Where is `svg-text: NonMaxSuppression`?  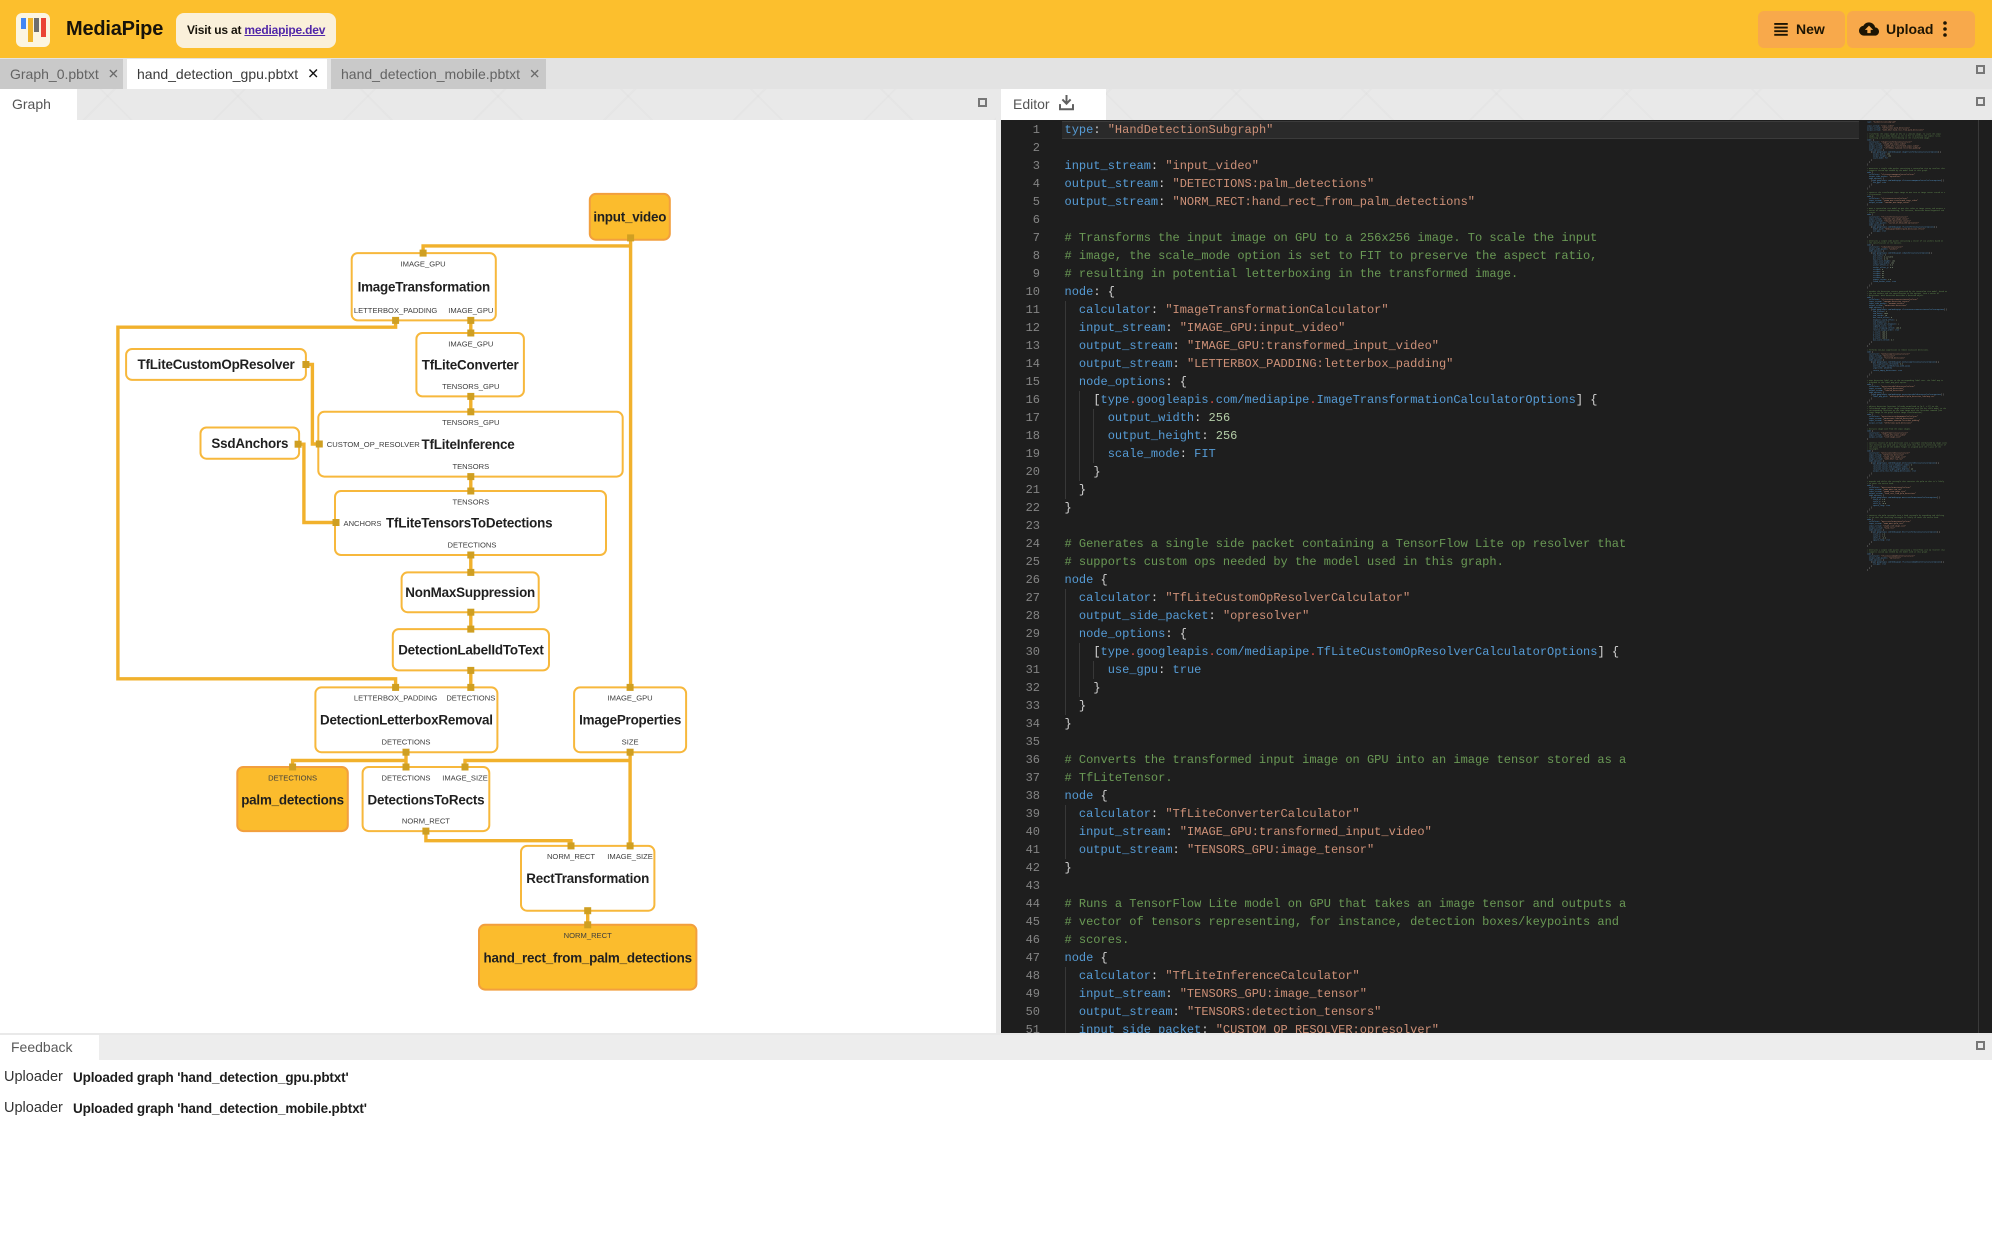 svg-text: NonMaxSuppression is located at coordinates (470, 592).